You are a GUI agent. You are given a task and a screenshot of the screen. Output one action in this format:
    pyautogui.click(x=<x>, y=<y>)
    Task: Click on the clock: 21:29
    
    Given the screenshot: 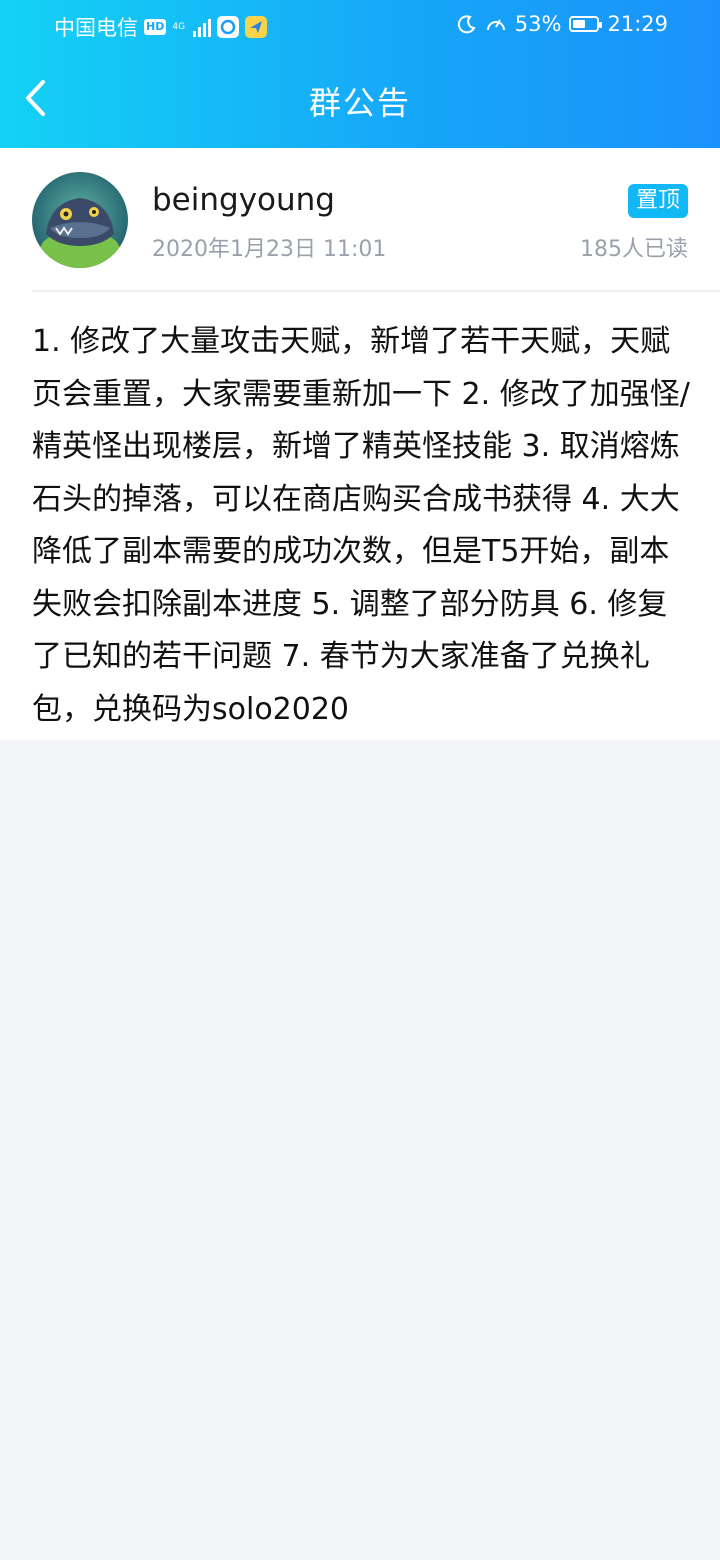 What is the action you would take?
    pyautogui.click(x=637, y=24)
    